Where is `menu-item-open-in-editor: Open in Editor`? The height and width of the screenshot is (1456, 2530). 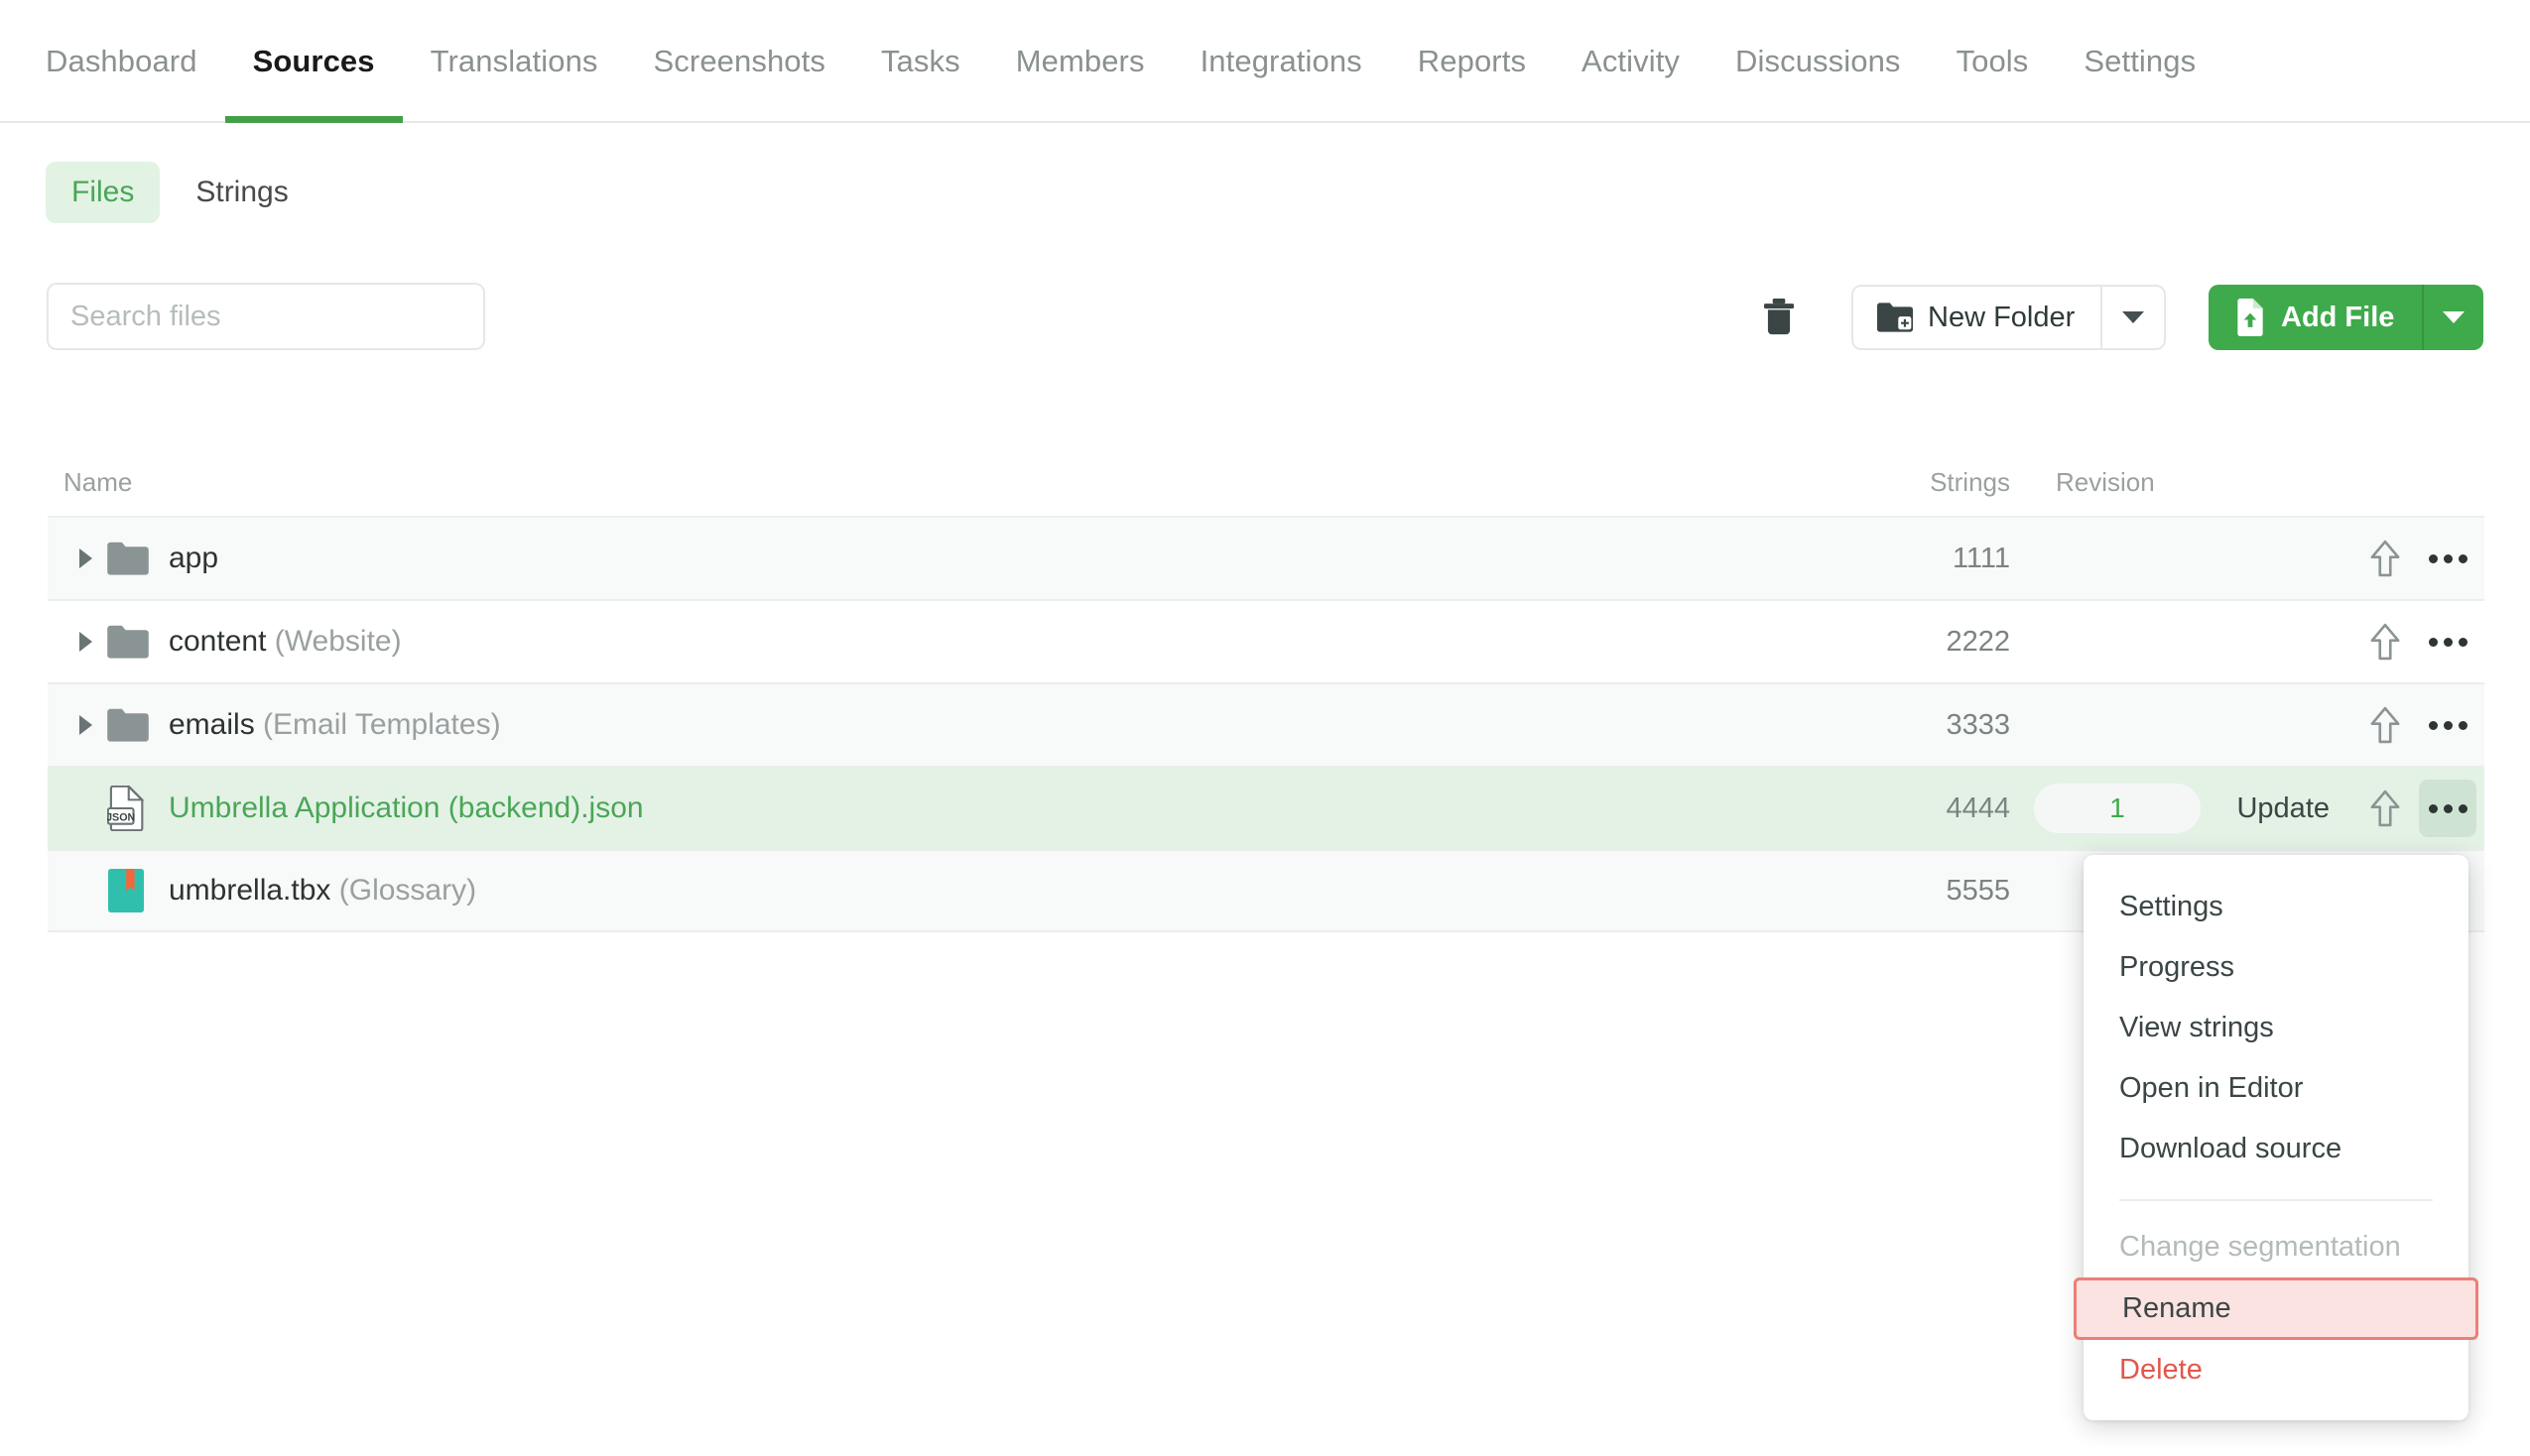
menu-item-open-in-editor: Open in Editor is located at coordinates (2276, 1088).